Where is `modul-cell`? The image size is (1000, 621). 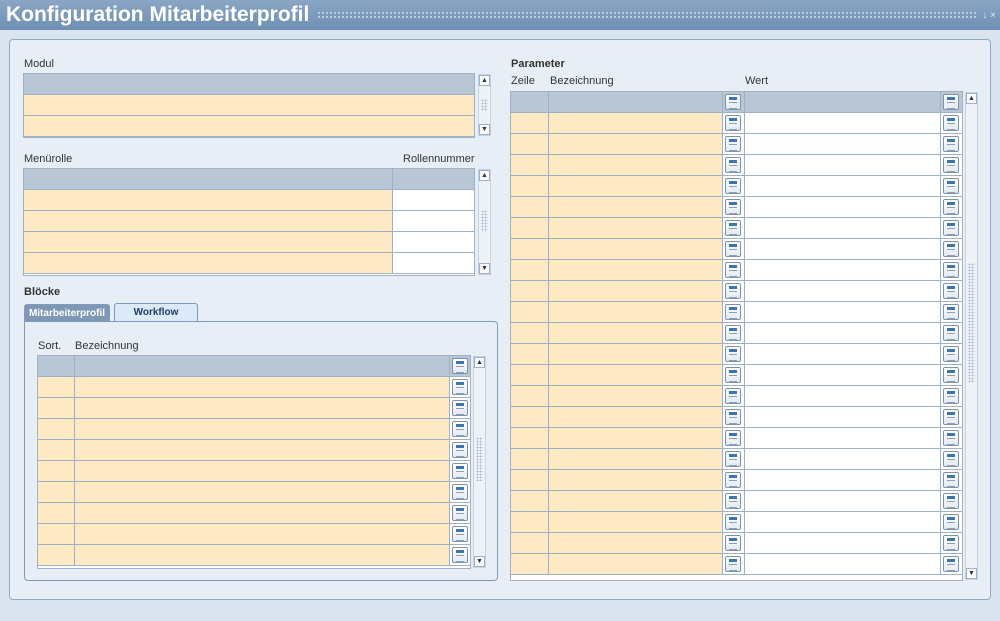
modul-cell is located at coordinates (249, 105).